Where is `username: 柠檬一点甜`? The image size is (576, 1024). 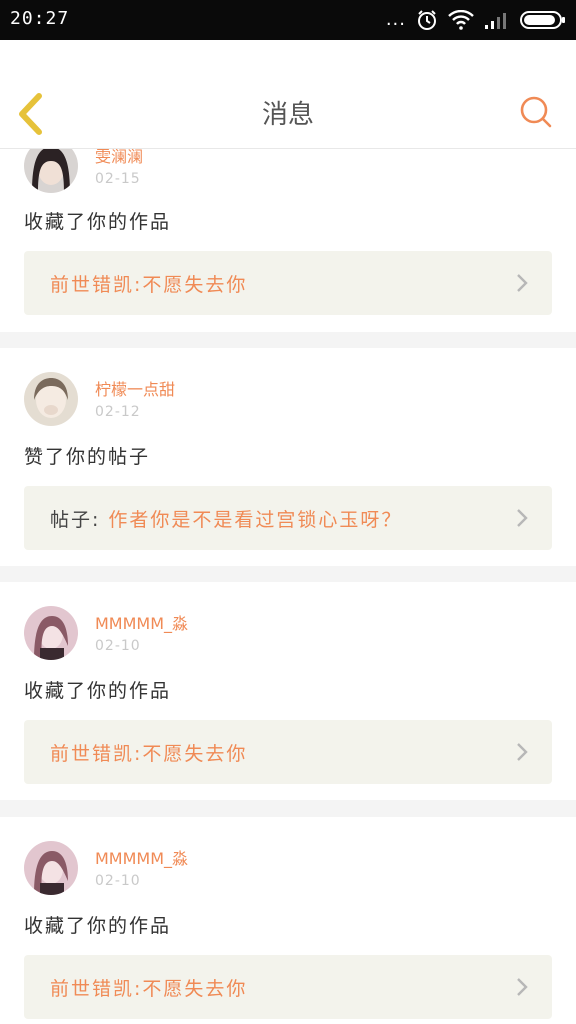 username: 柠檬一点甜 is located at coordinates (135, 388).